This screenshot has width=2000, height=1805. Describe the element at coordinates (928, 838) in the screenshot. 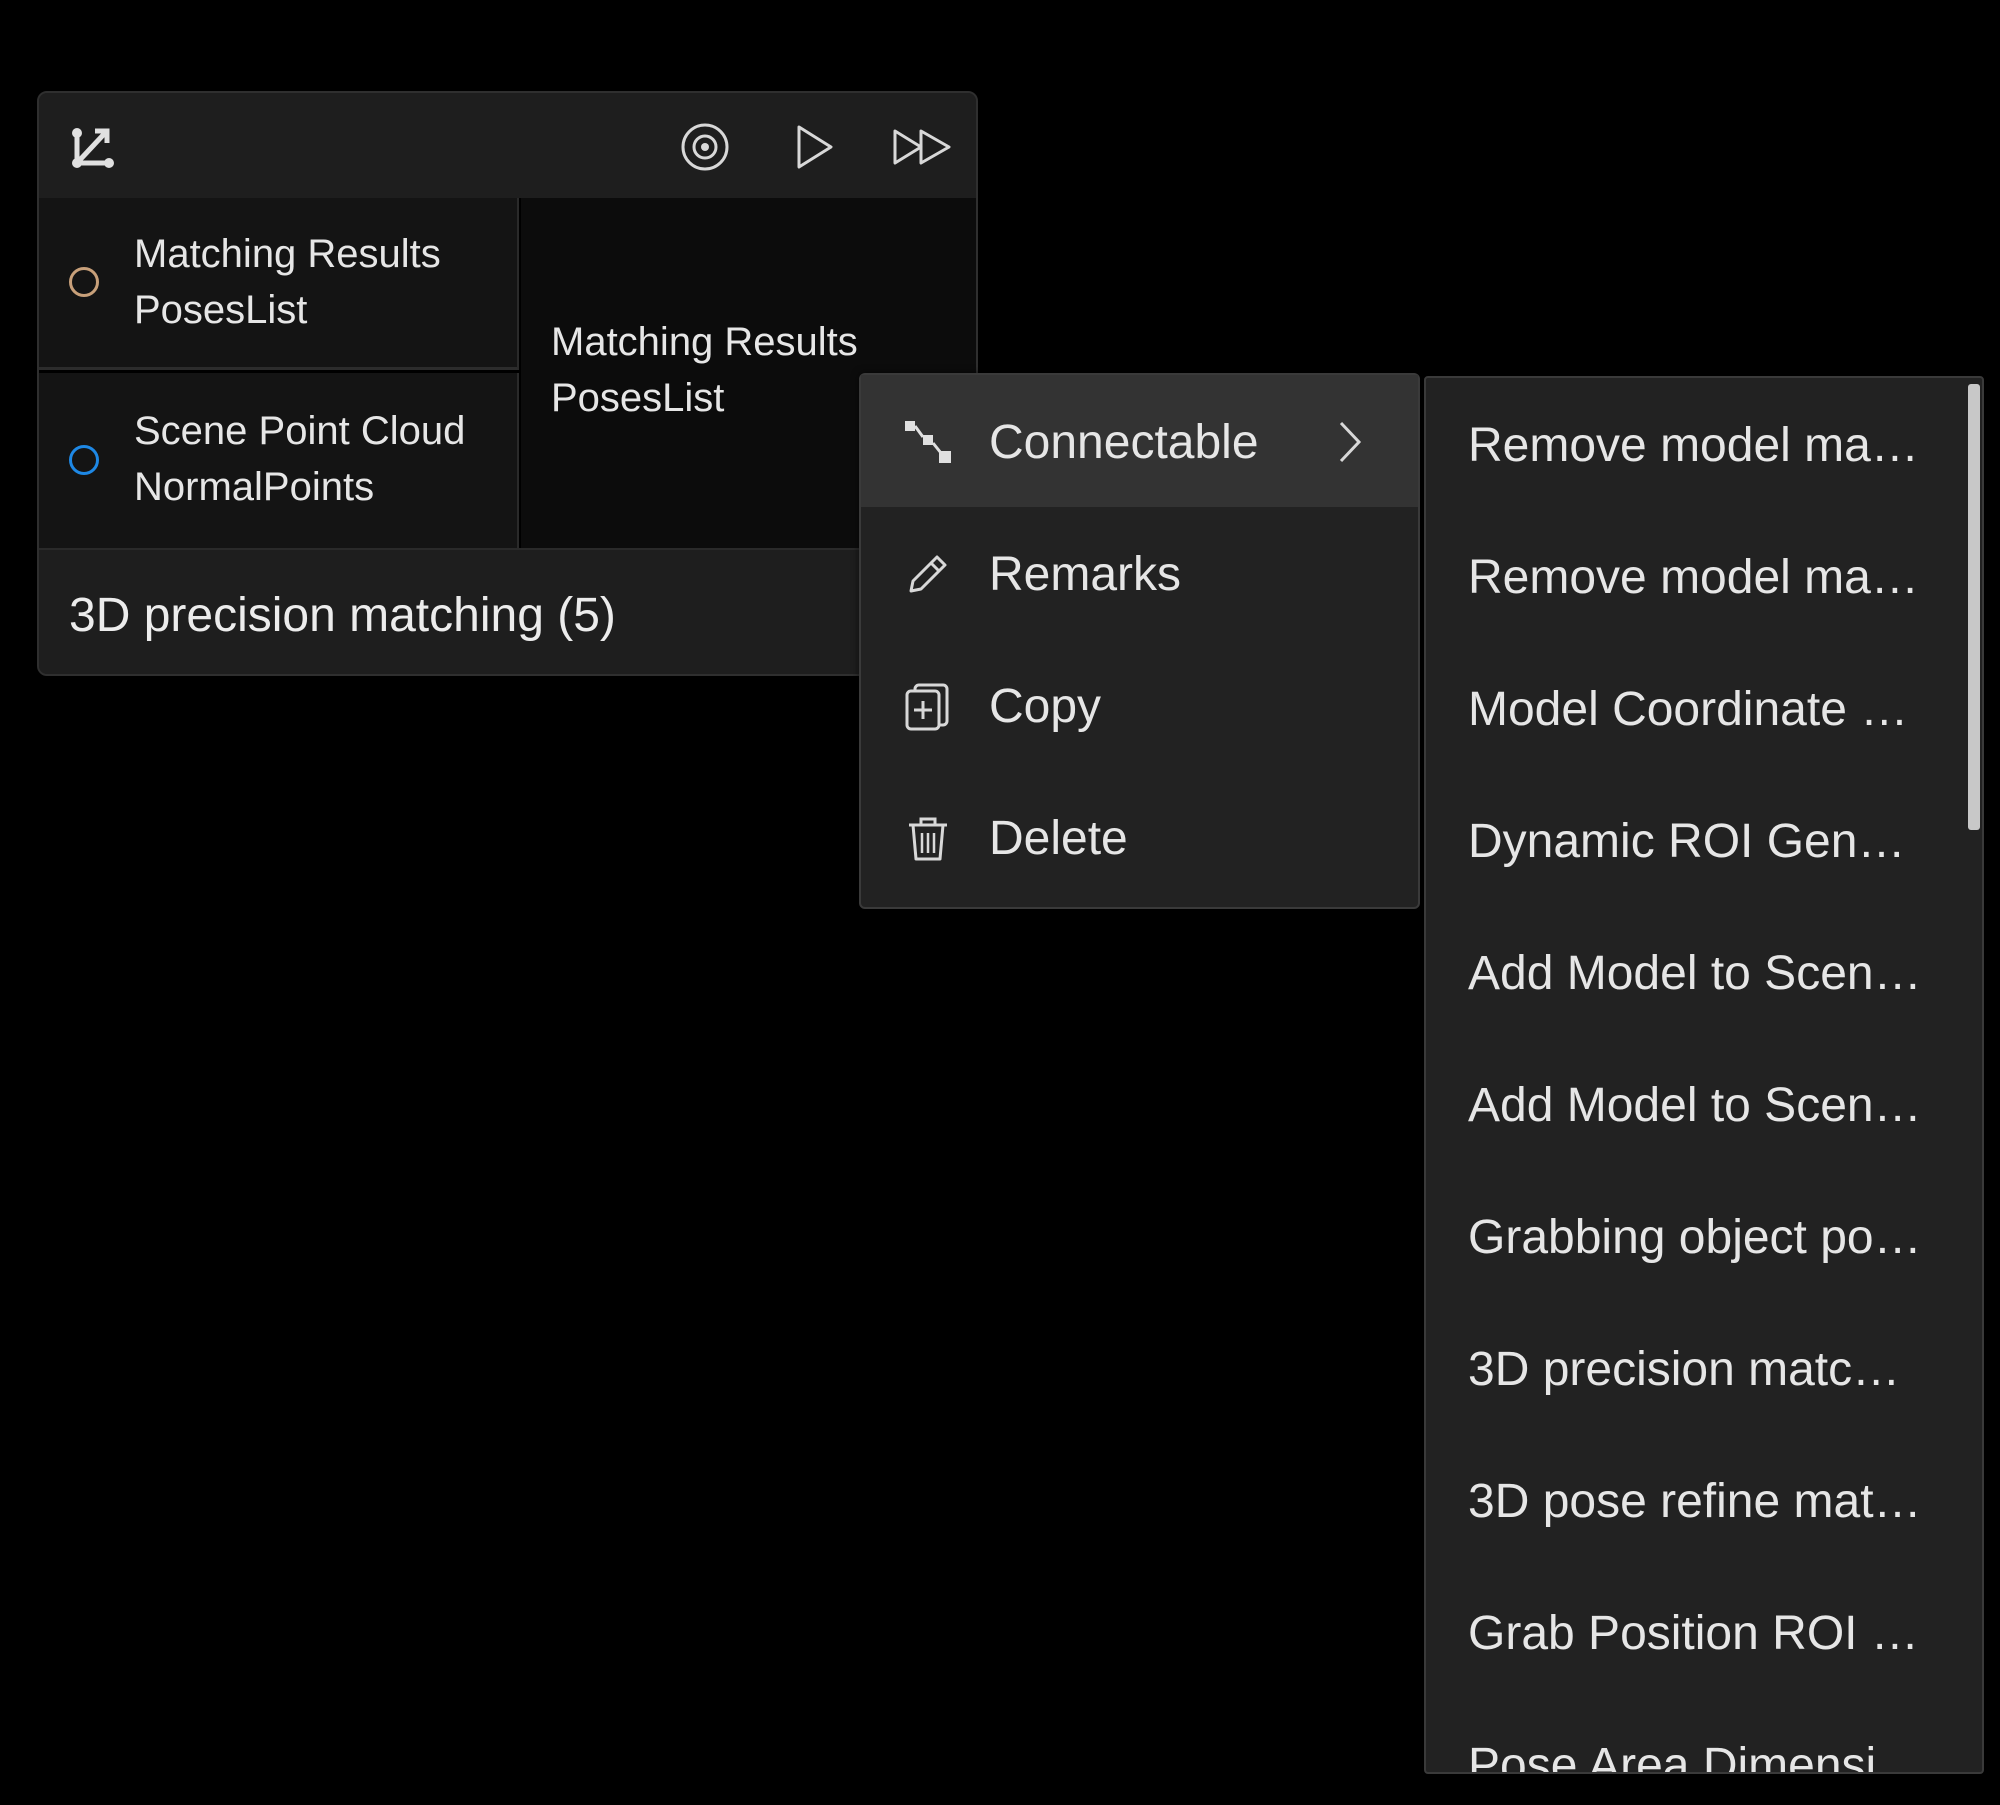

I see `trash-icon` at that location.